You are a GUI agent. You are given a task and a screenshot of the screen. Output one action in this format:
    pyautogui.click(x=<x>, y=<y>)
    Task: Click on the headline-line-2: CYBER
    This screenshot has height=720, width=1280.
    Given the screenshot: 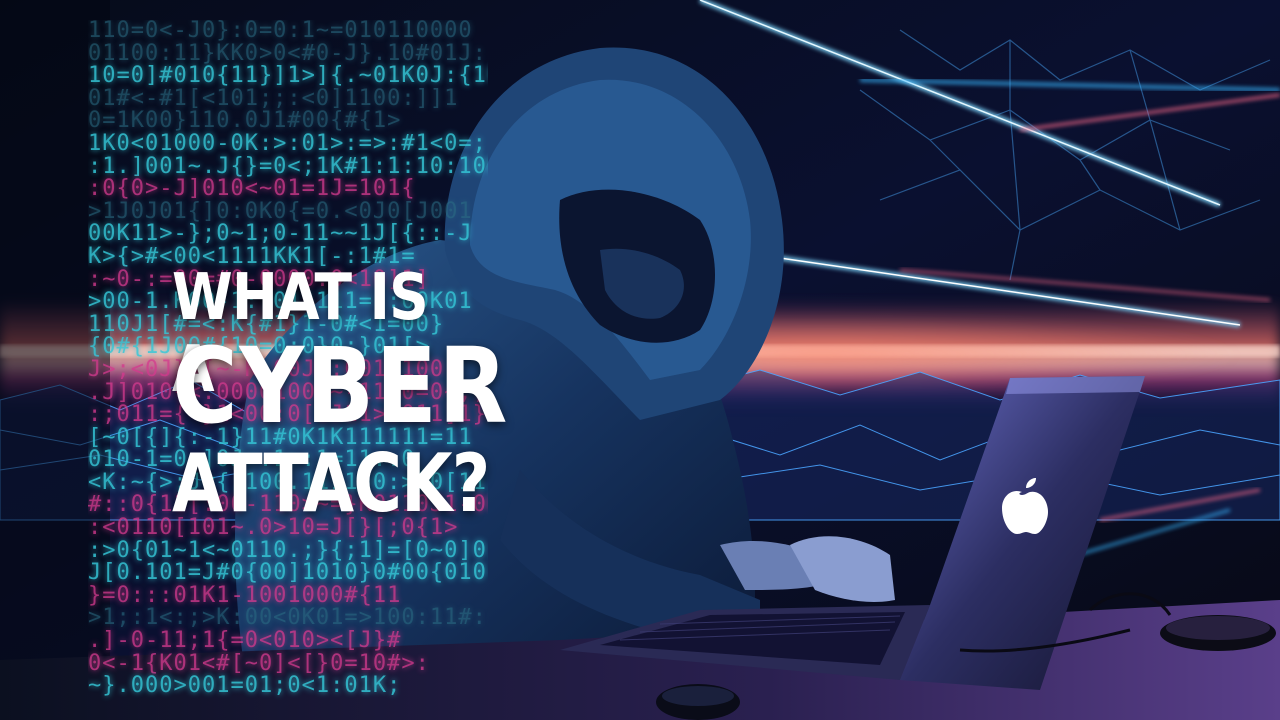 What is the action you would take?
    pyautogui.click(x=341, y=386)
    